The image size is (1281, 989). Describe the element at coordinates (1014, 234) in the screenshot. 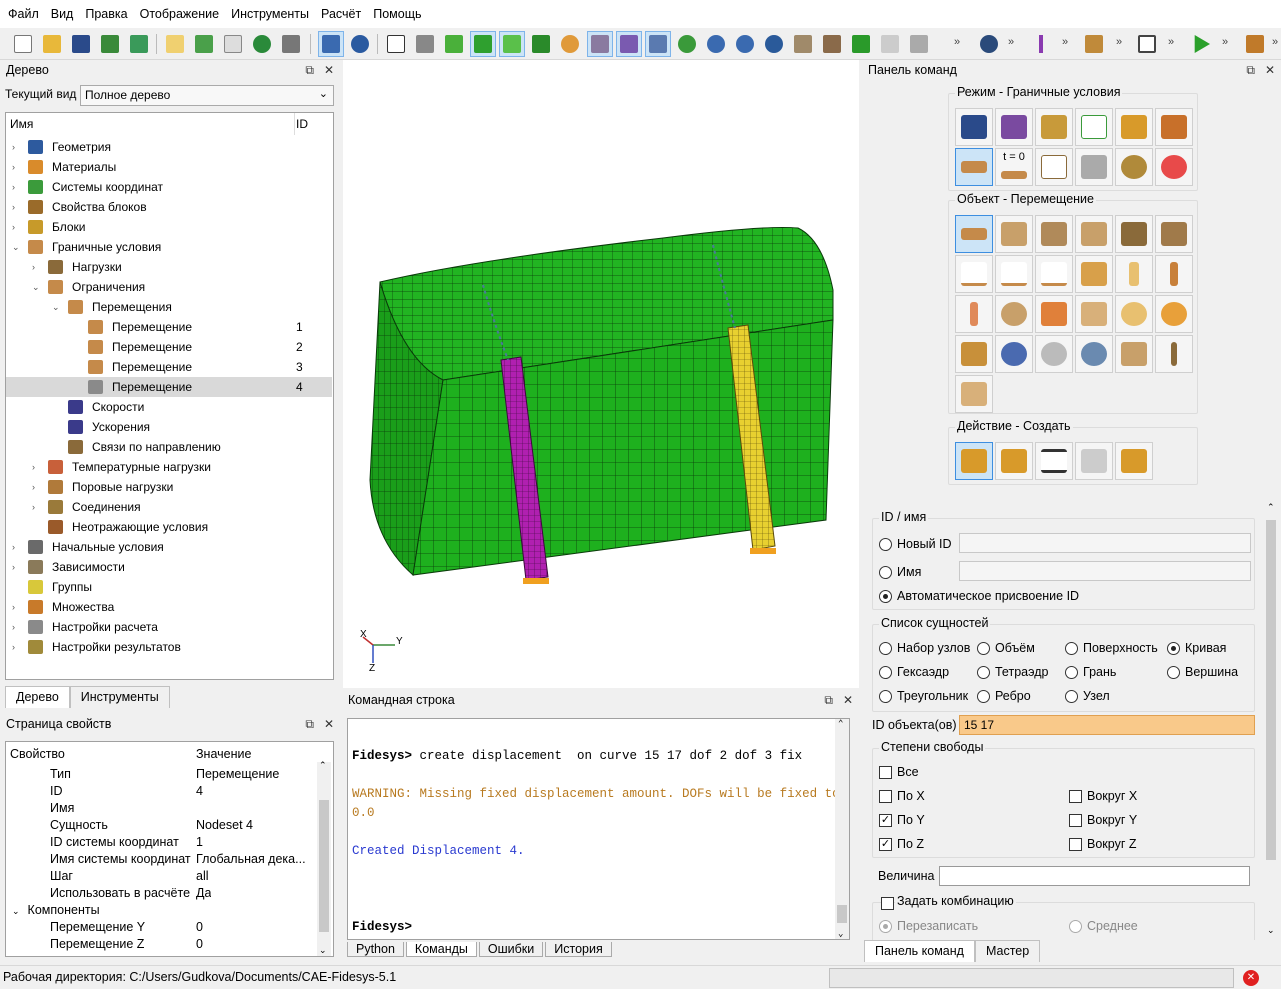

I see `force-icon` at that location.